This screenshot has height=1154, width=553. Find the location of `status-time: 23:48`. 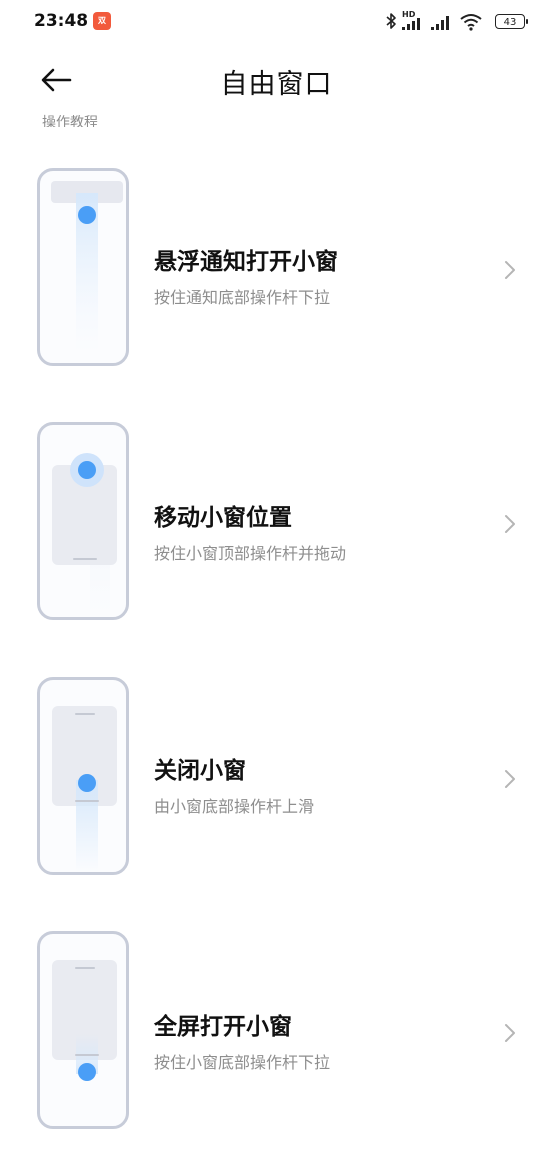

status-time: 23:48 is located at coordinates (61, 21).